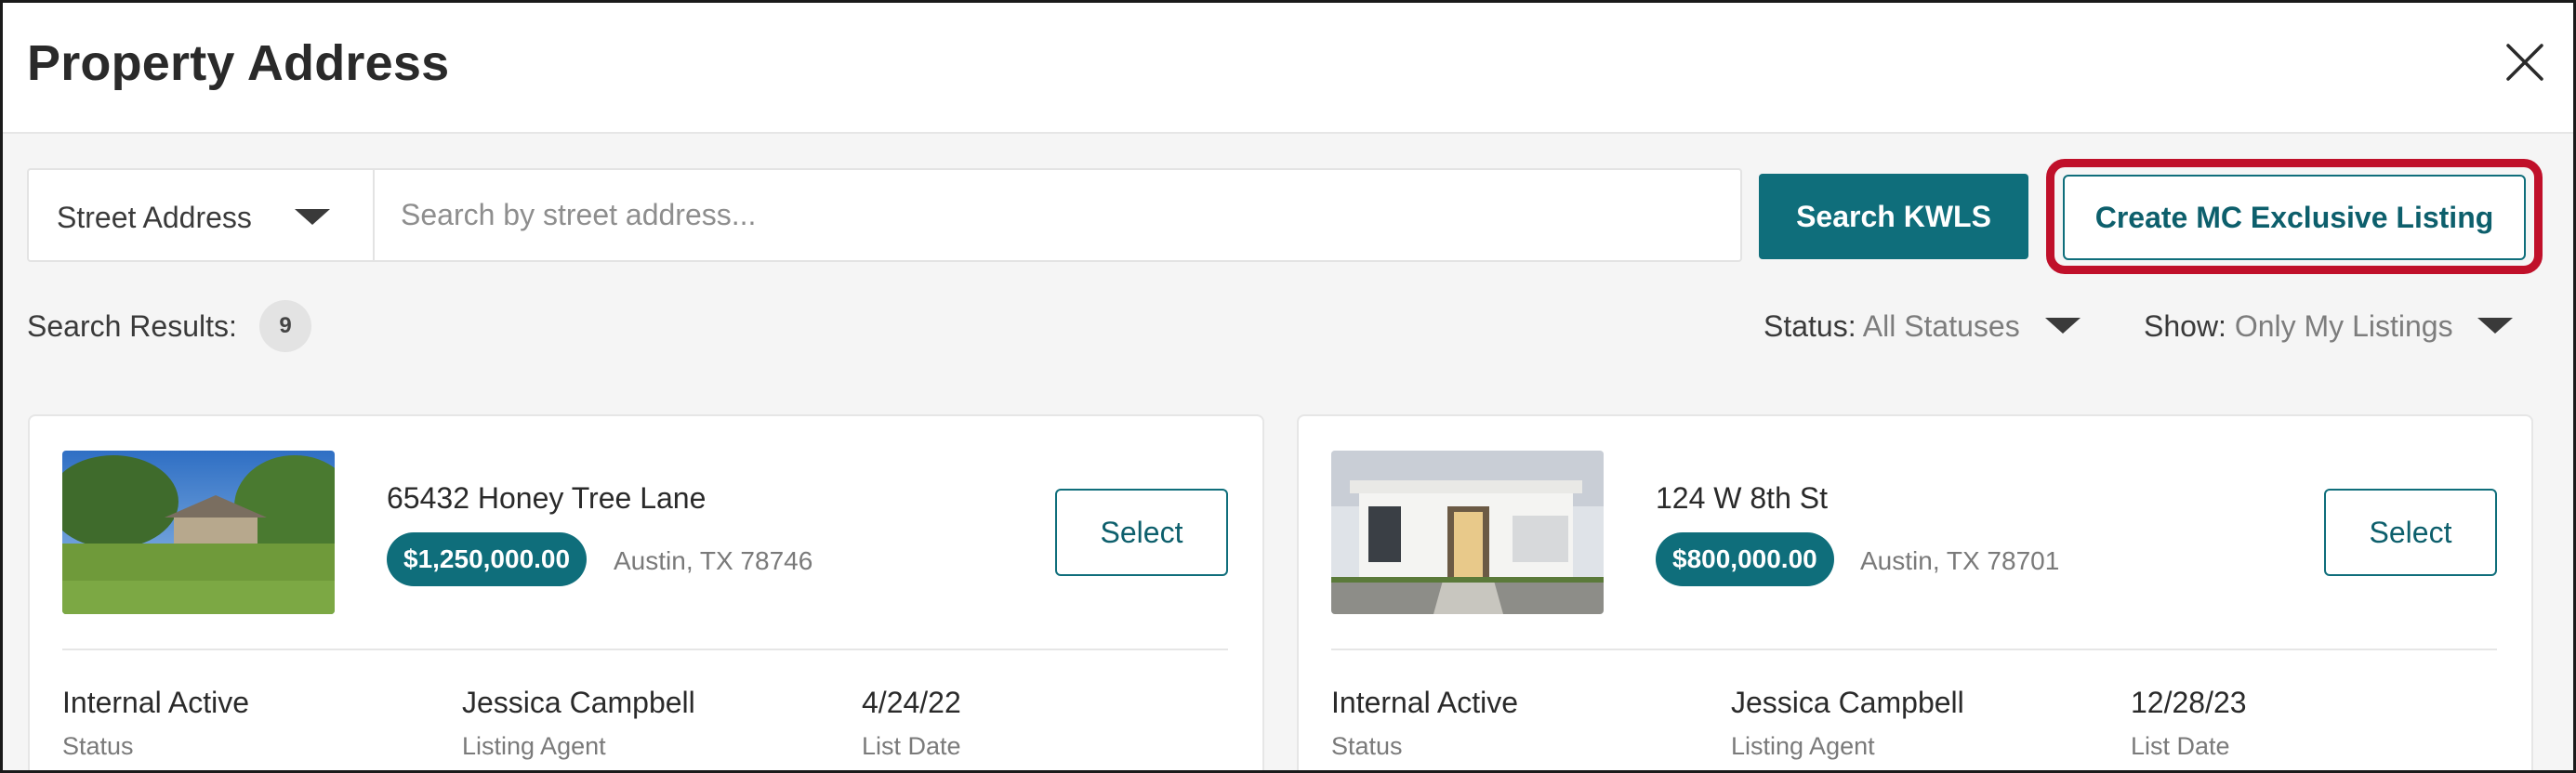 The image size is (2576, 773). I want to click on close-button, so click(2525, 62).